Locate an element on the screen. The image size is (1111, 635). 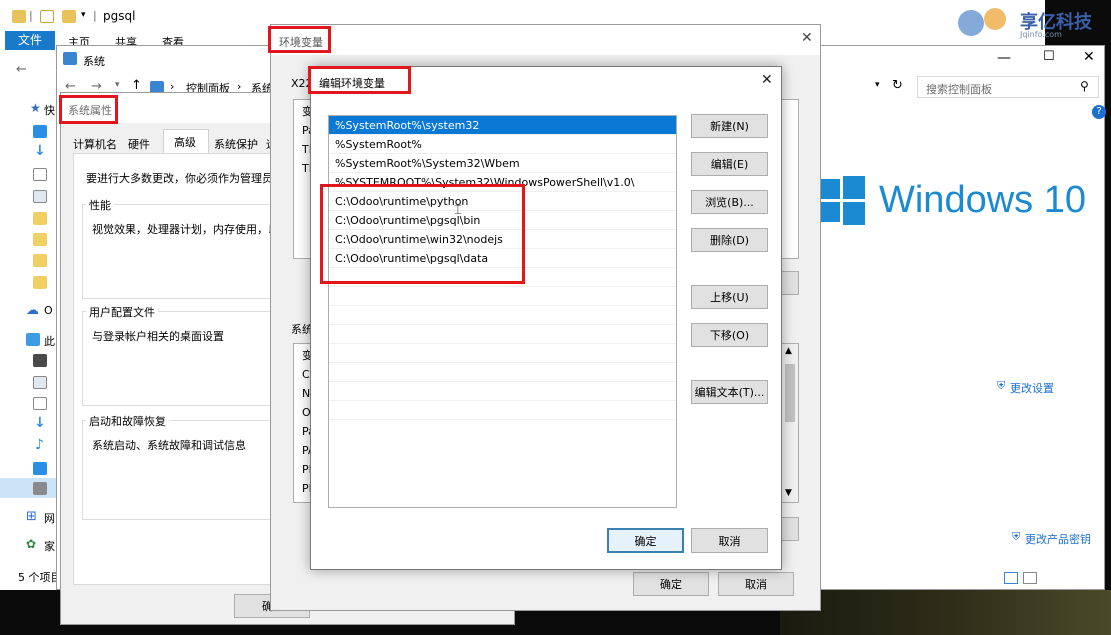
watermark-logo is located at coordinates (995, 19).